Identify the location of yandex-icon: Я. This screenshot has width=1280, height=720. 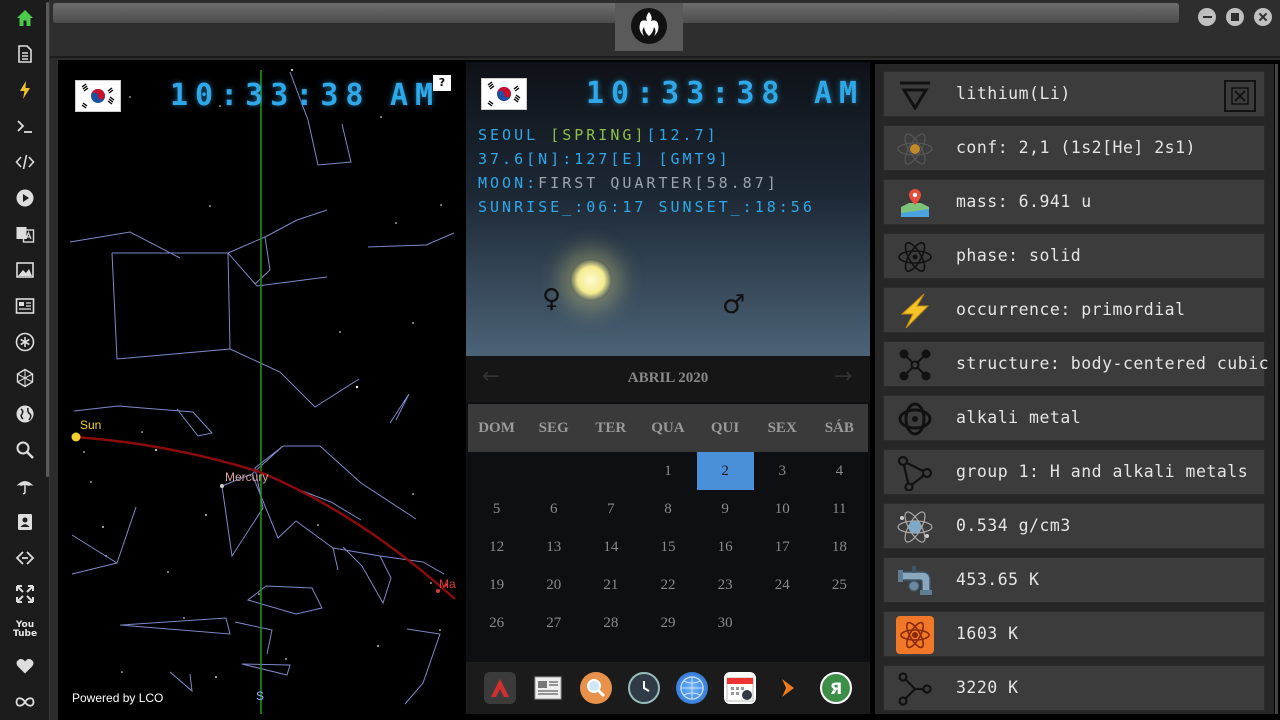
(836, 688).